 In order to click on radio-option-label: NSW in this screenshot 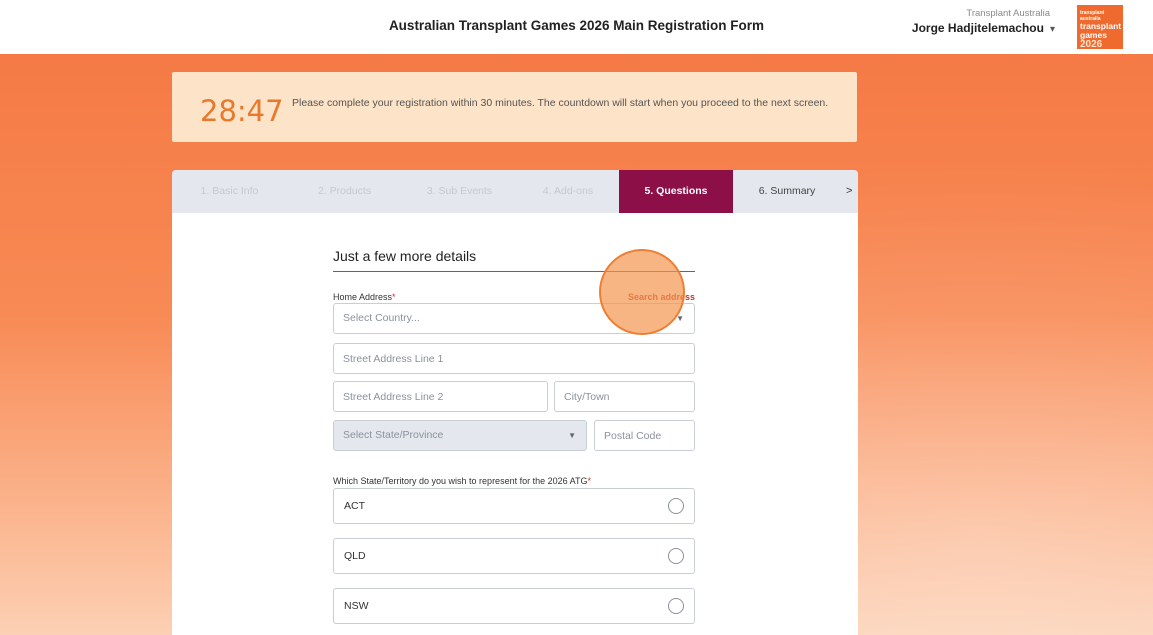, I will do `click(356, 606)`.